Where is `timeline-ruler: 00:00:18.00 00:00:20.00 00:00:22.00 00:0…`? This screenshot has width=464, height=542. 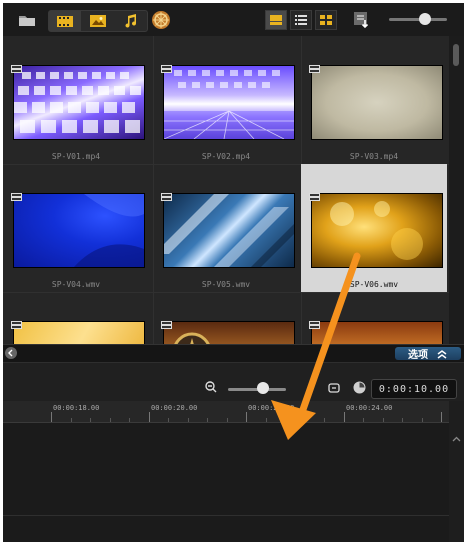
timeline-ruler: 00:00:18.00 00:00:20.00 00:00:22.00 00:0… is located at coordinates (226, 412).